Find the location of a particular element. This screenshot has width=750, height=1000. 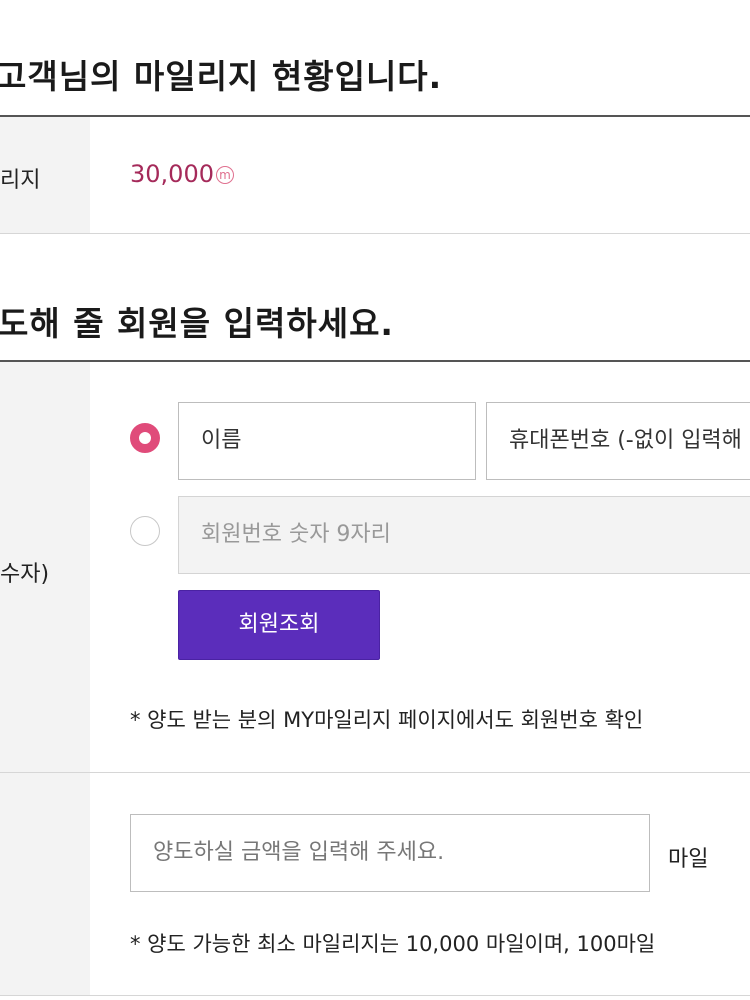

recipient-label: 수자) is located at coordinates (25, 574).